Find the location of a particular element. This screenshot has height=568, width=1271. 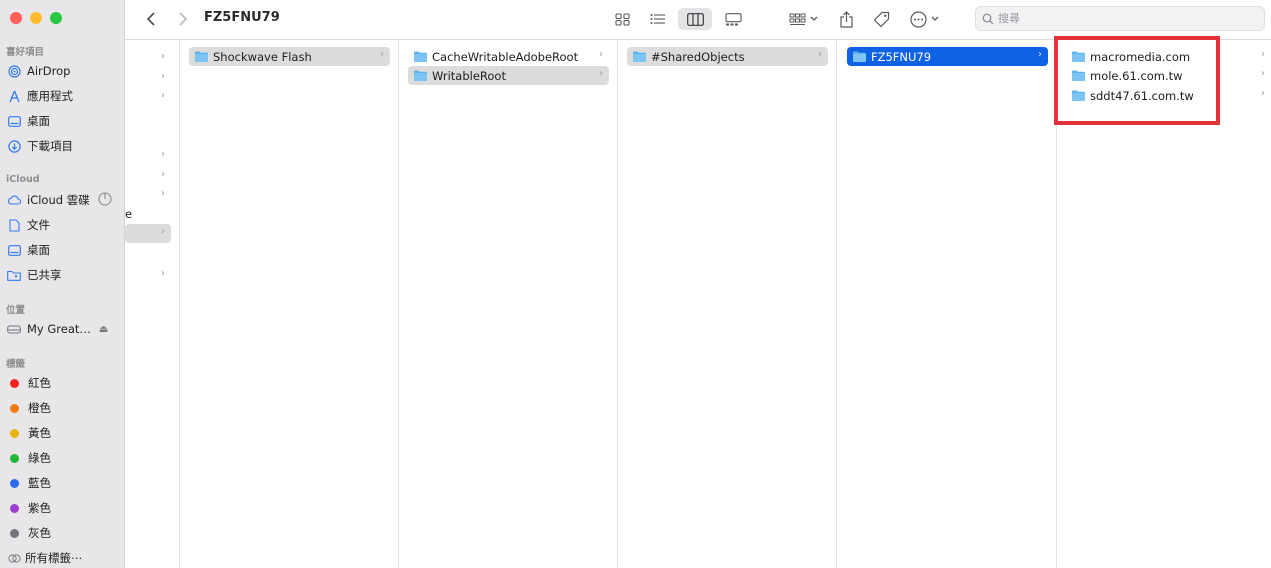

list-item-fz5fnu79: FZ5FNU79 › is located at coordinates (947, 56).